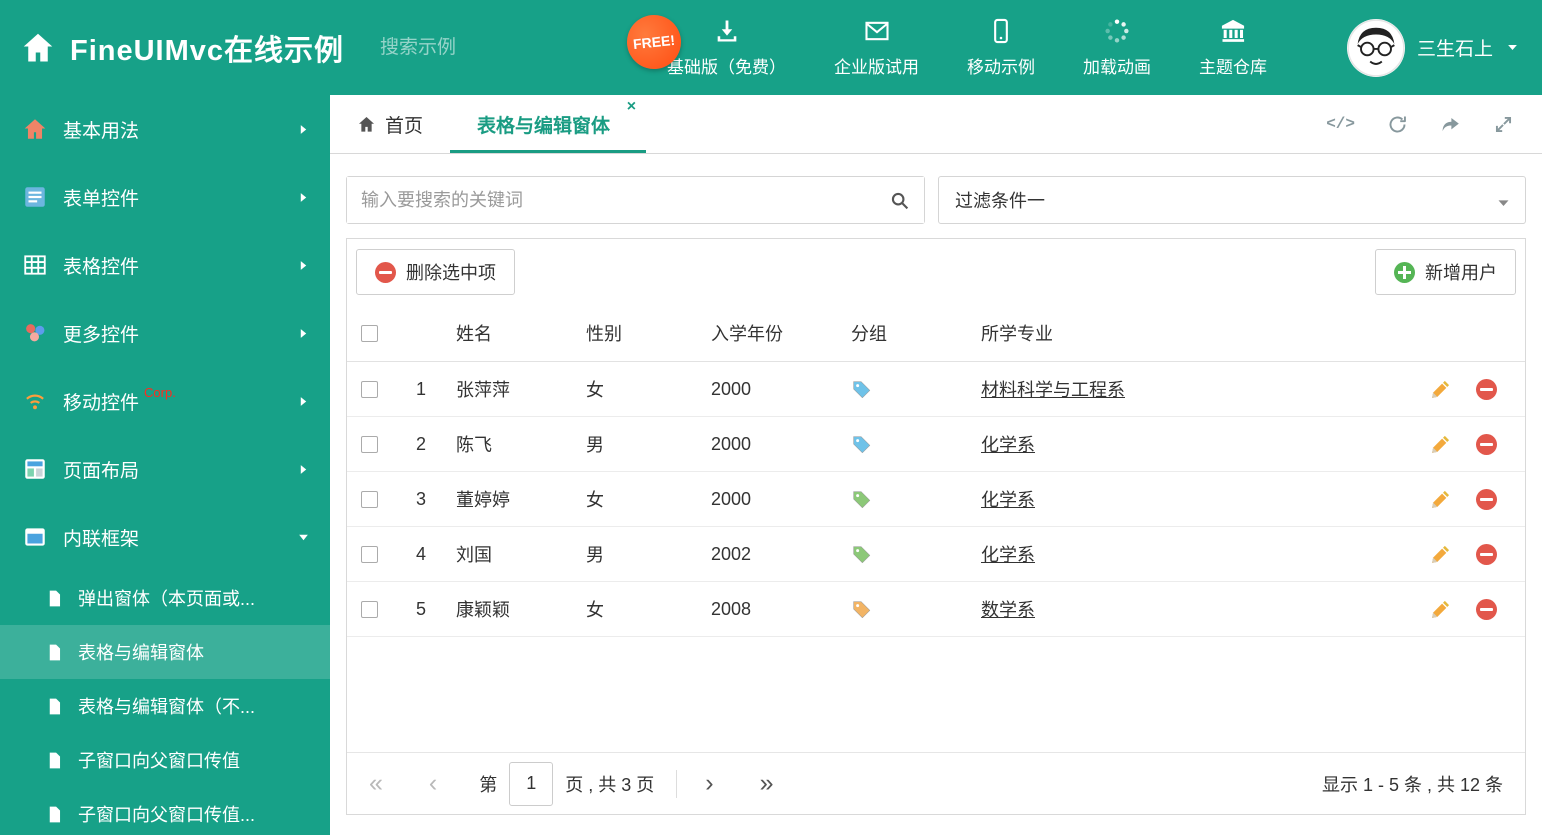 This screenshot has height=835, width=1542. I want to click on nav-label: 移动示例, so click(1001, 67).